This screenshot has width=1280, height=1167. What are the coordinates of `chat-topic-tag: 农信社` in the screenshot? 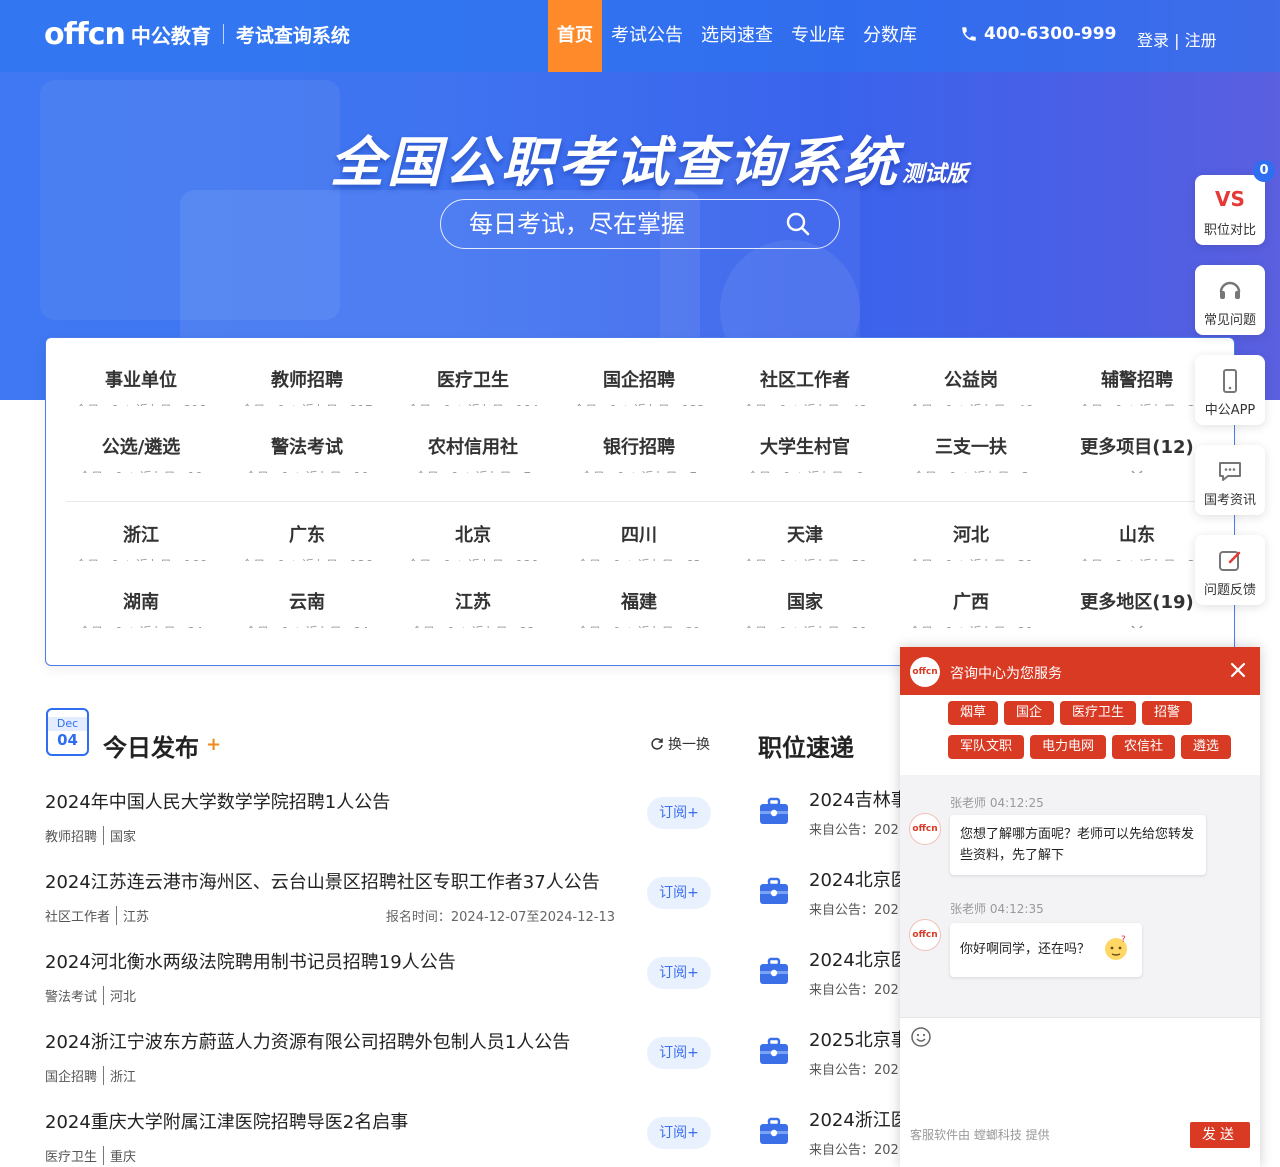 It's located at (1144, 747).